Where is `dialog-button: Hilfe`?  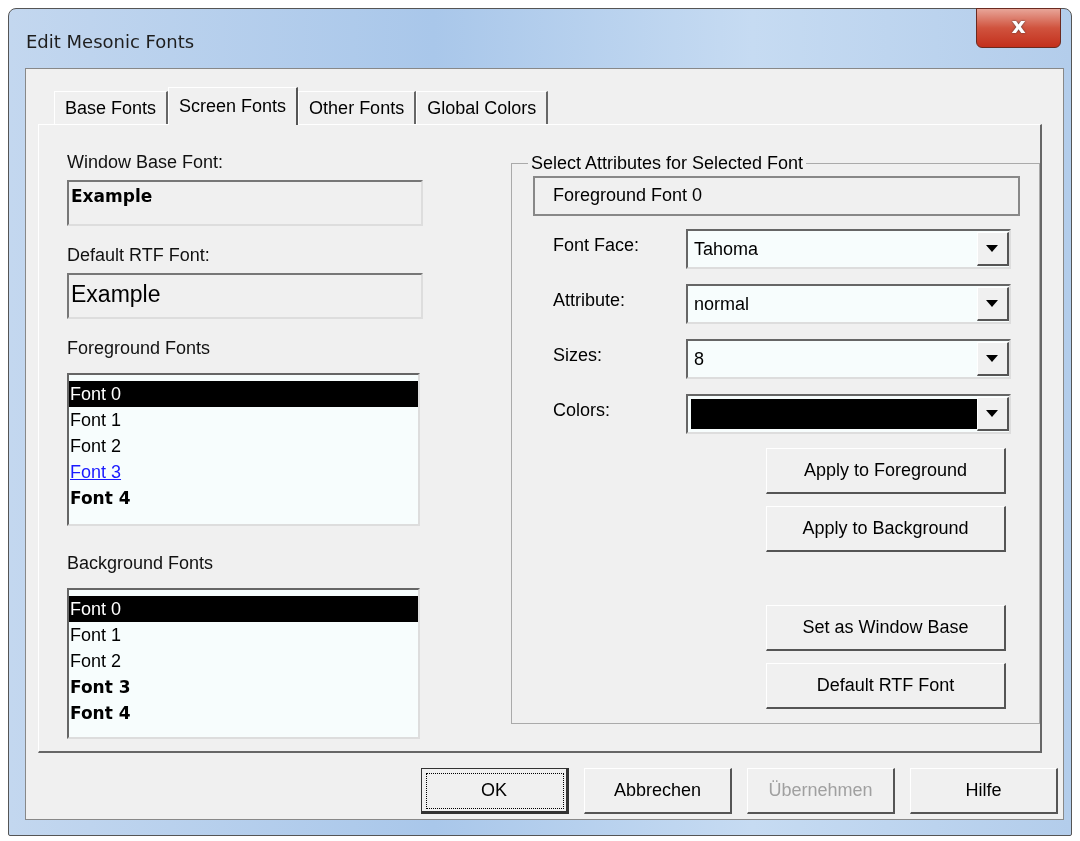
dialog-button: Hilfe is located at coordinates (984, 791).